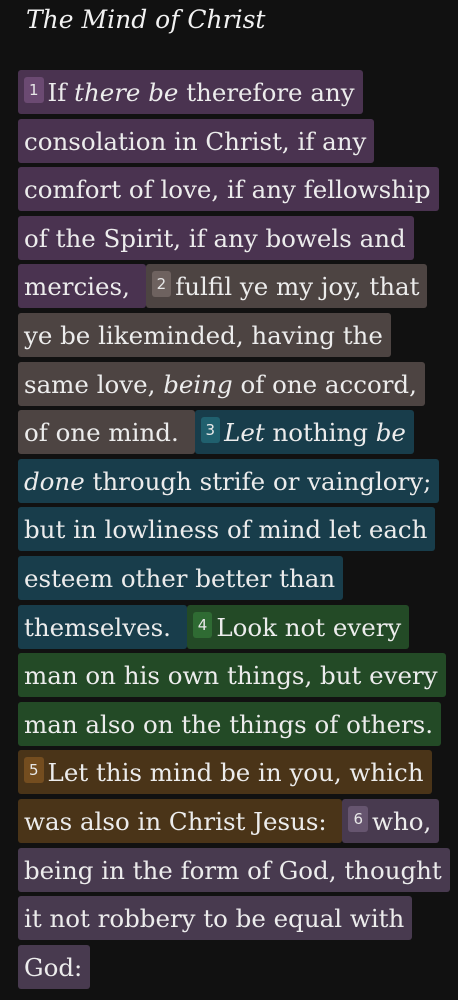 Image resolution: width=458 pixels, height=1000 pixels. I want to click on verse-text: If, so click(61, 92).